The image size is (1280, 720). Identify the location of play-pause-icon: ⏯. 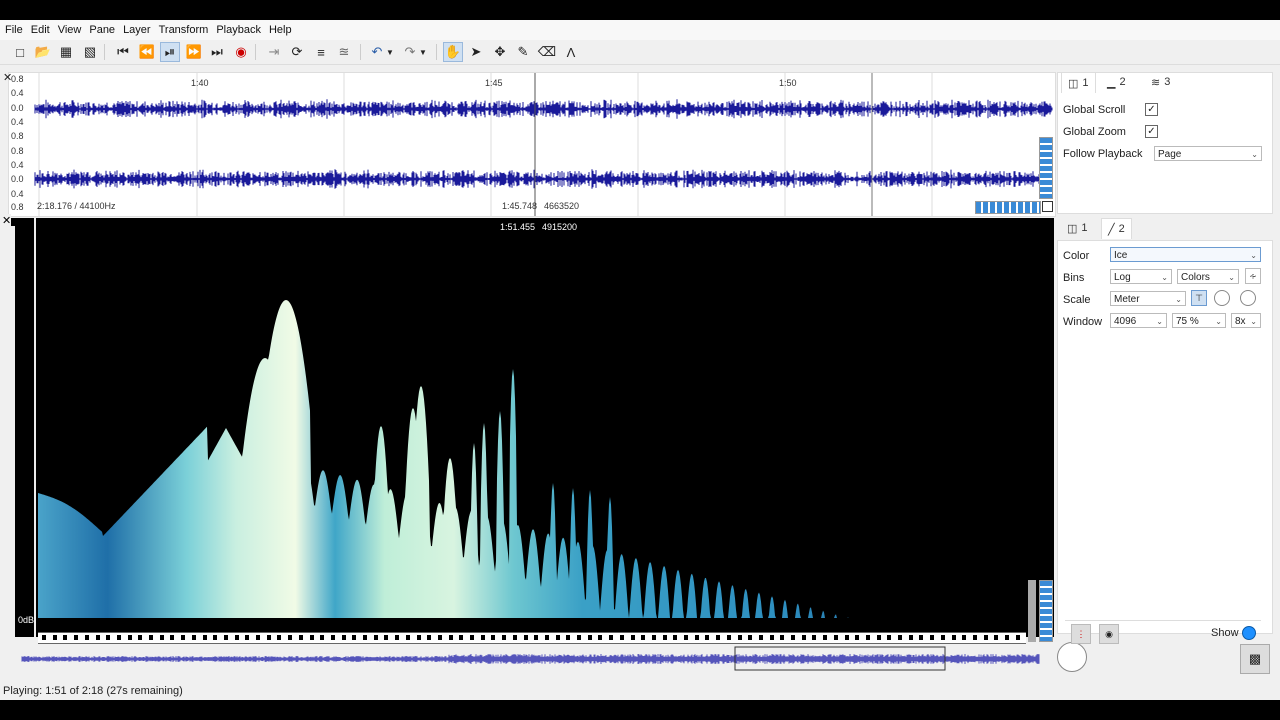
(170, 52).